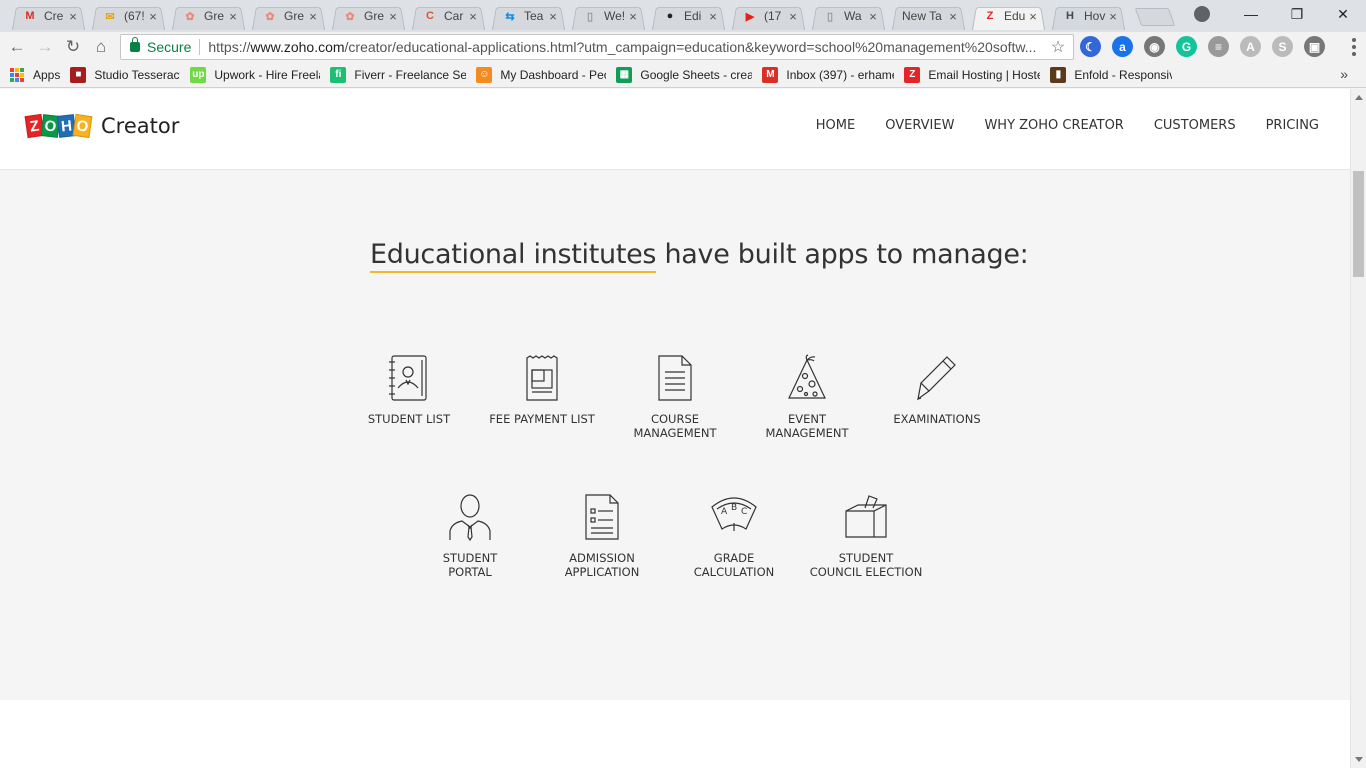 This screenshot has width=1366, height=768. What do you see at coordinates (125, 74) in the screenshot?
I see `bookmark-item: ■ Studio Tesseract` at bounding box center [125, 74].